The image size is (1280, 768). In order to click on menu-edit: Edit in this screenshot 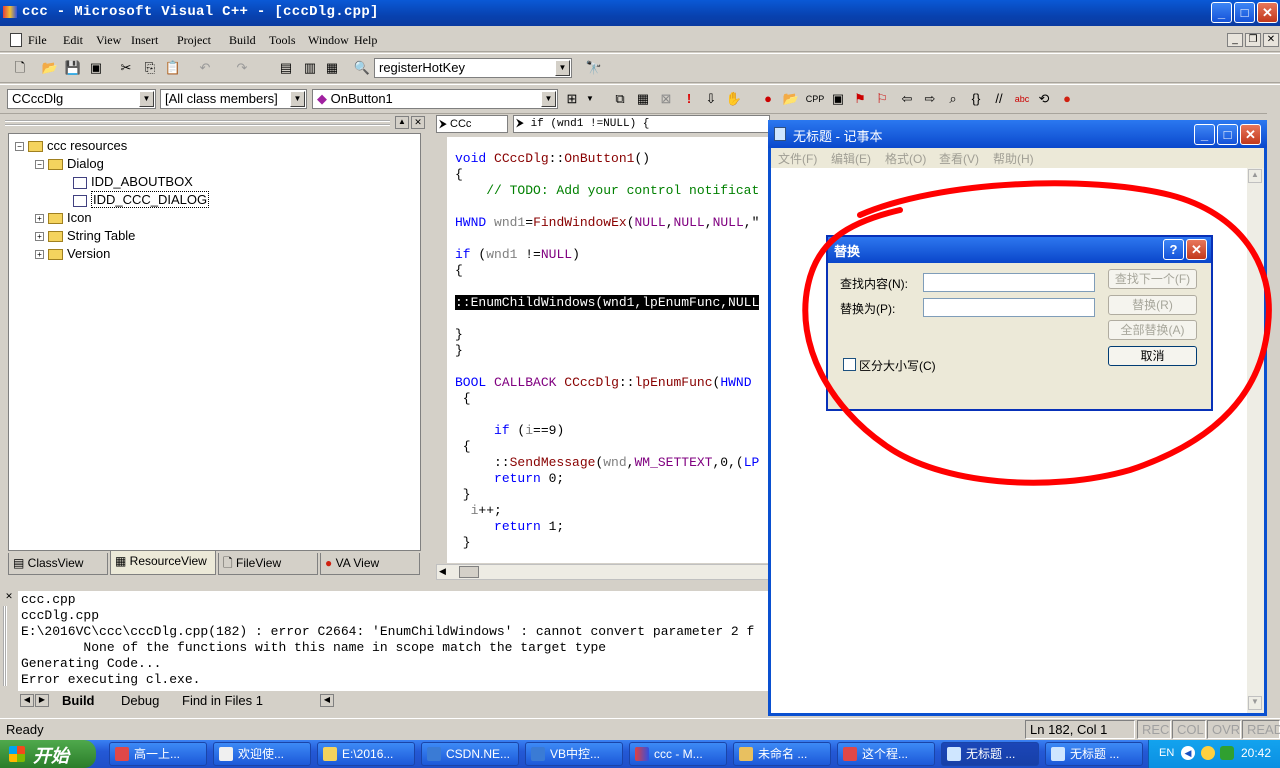, I will do `click(73, 40)`.